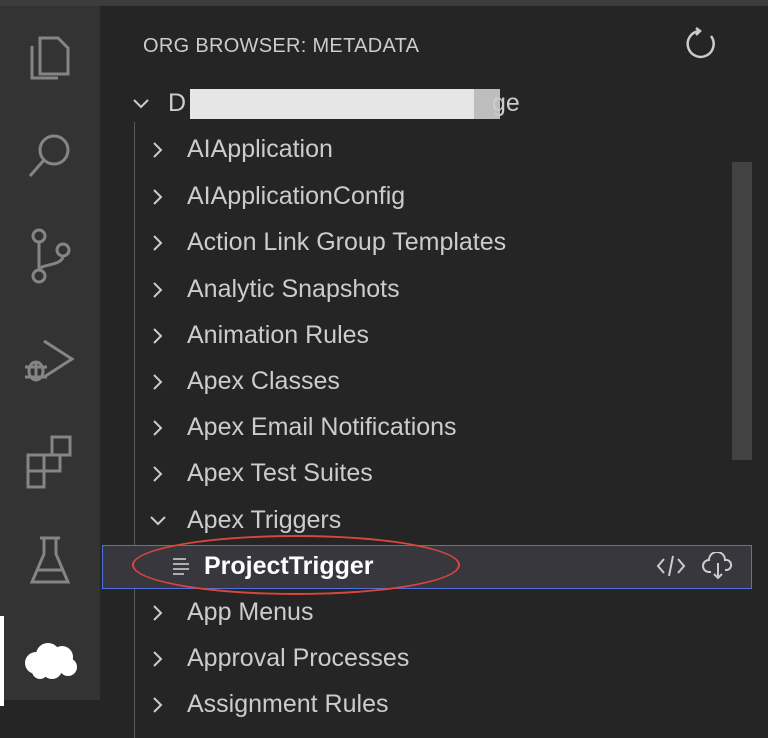 This screenshot has height=738, width=768. Describe the element at coordinates (264, 520) in the screenshot. I see `tree-item-label: Apex Triggers` at that location.